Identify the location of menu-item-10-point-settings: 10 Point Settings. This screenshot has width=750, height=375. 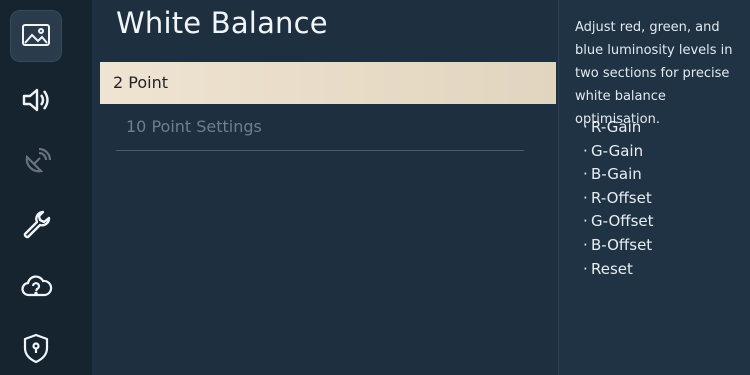
(194, 126).